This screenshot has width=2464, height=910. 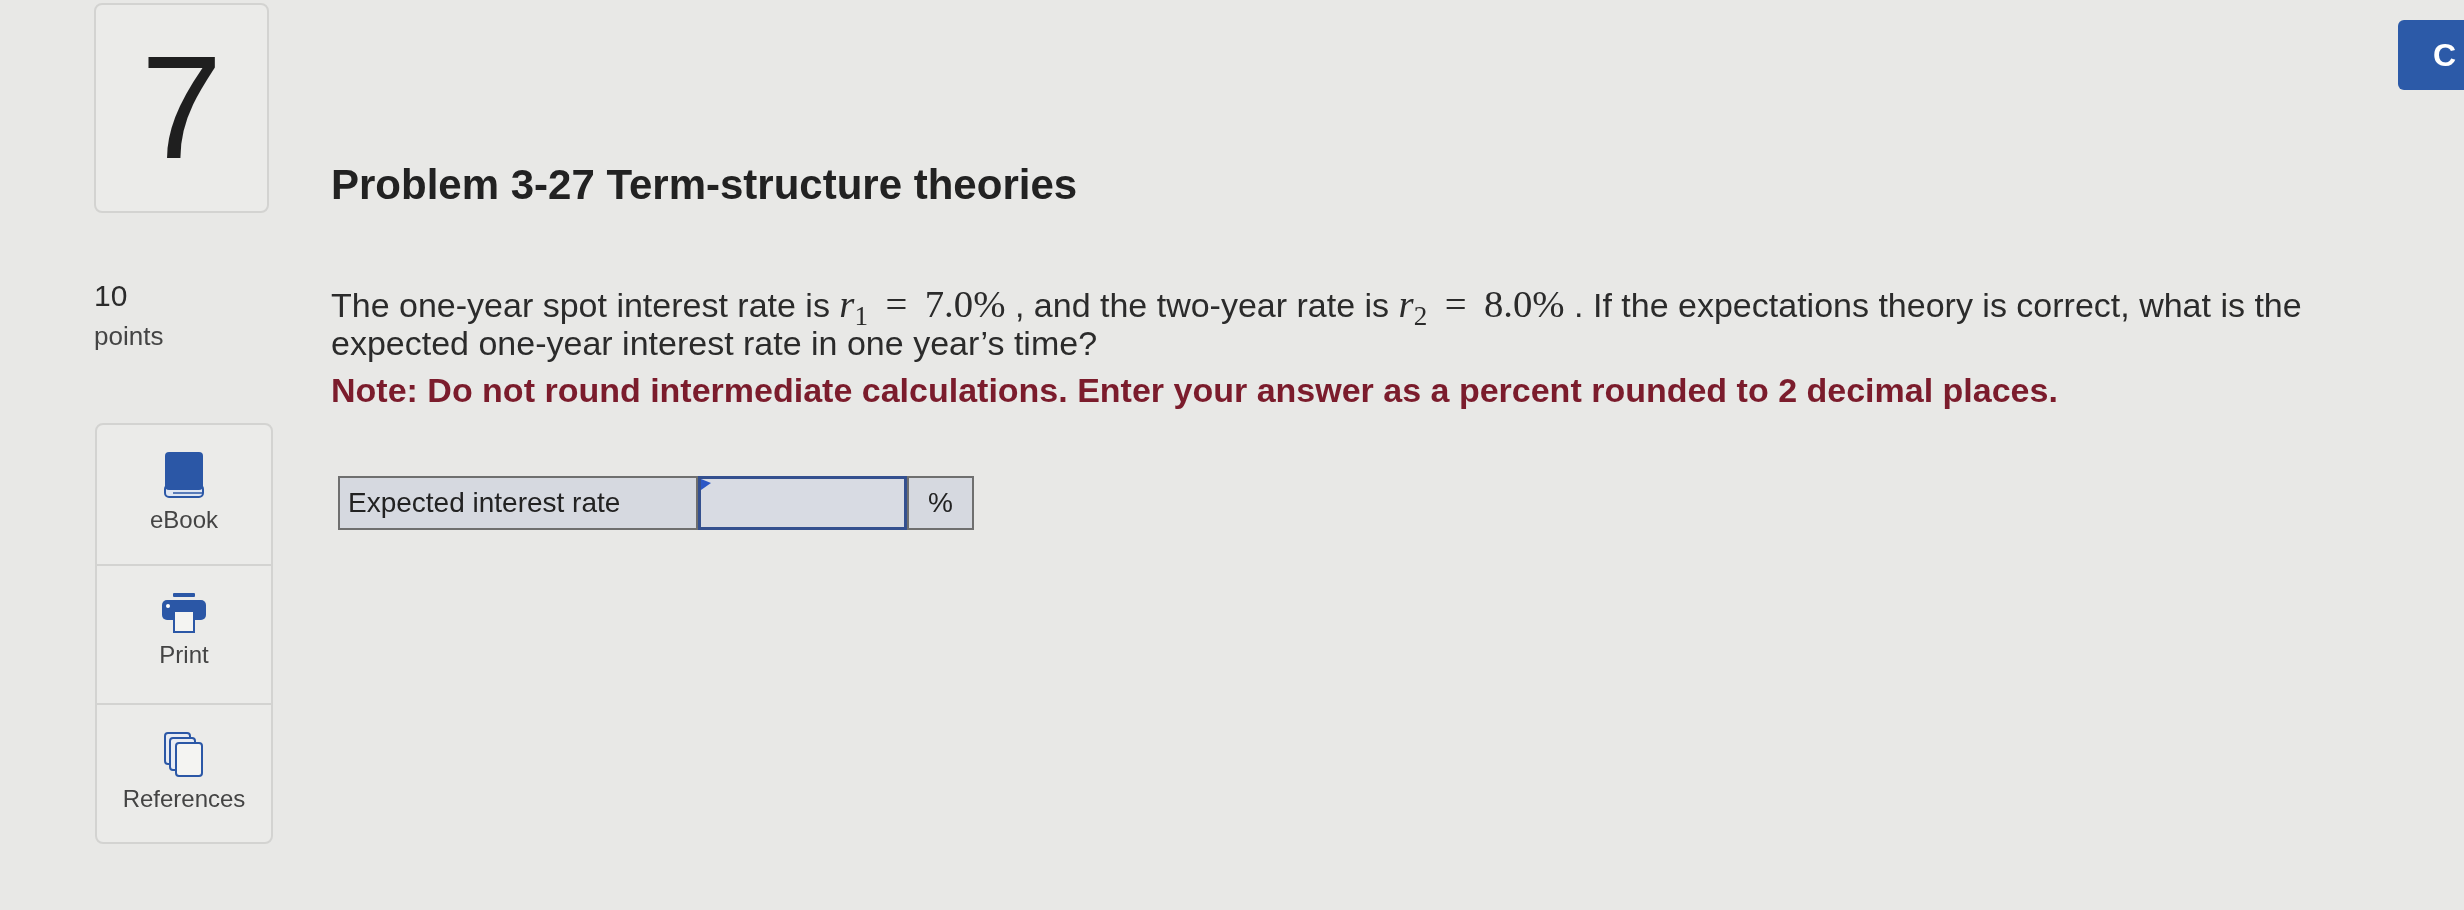 I want to click on points-value: 10, so click(x=111, y=296).